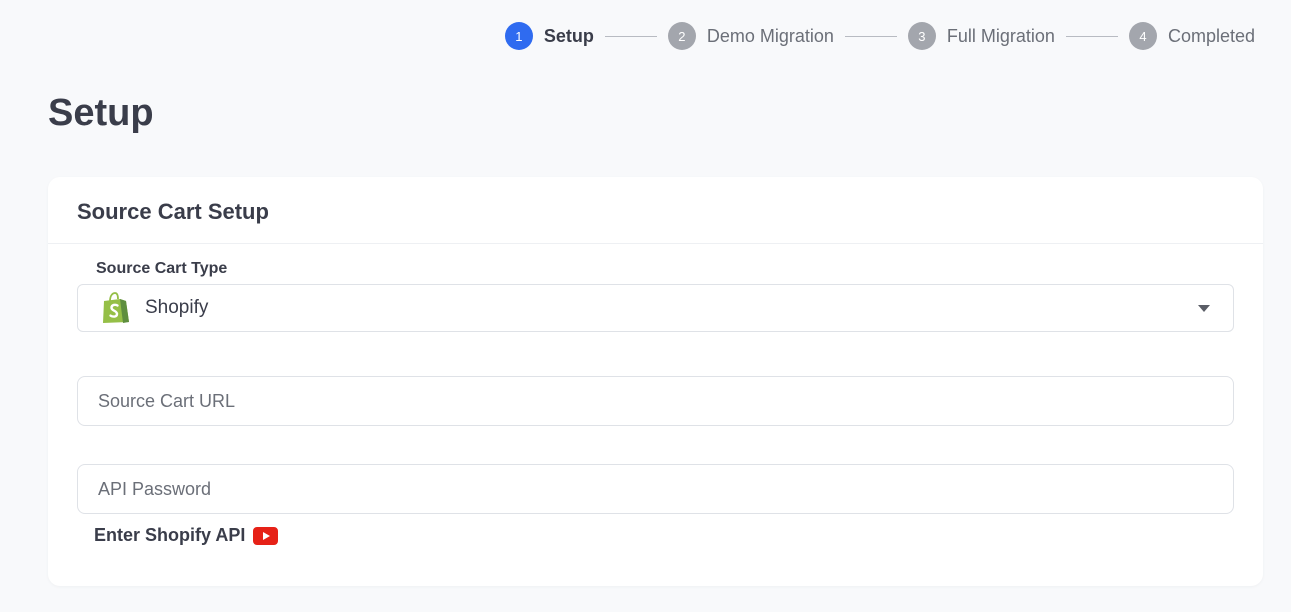  Describe the element at coordinates (266, 535) in the screenshot. I see `youtube-icon` at that location.